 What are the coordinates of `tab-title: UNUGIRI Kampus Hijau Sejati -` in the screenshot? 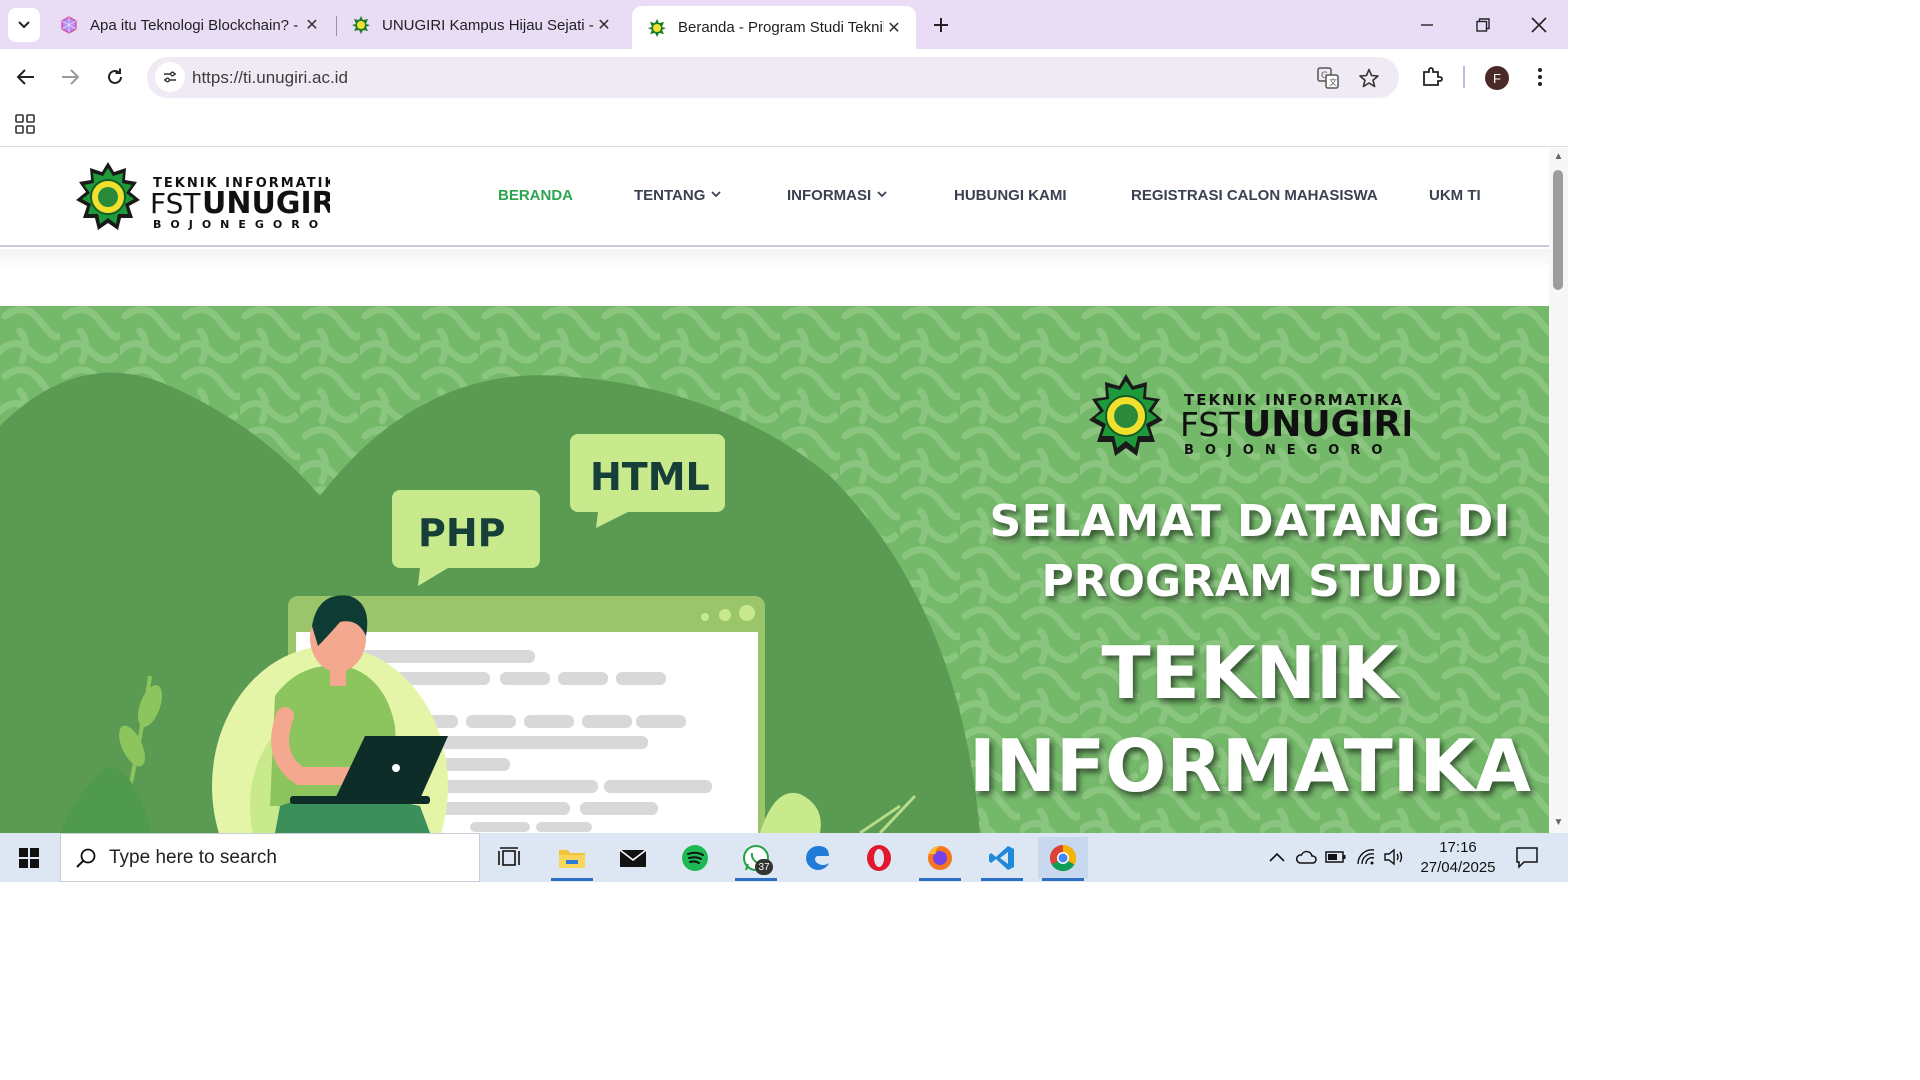 It's located at (488, 25).